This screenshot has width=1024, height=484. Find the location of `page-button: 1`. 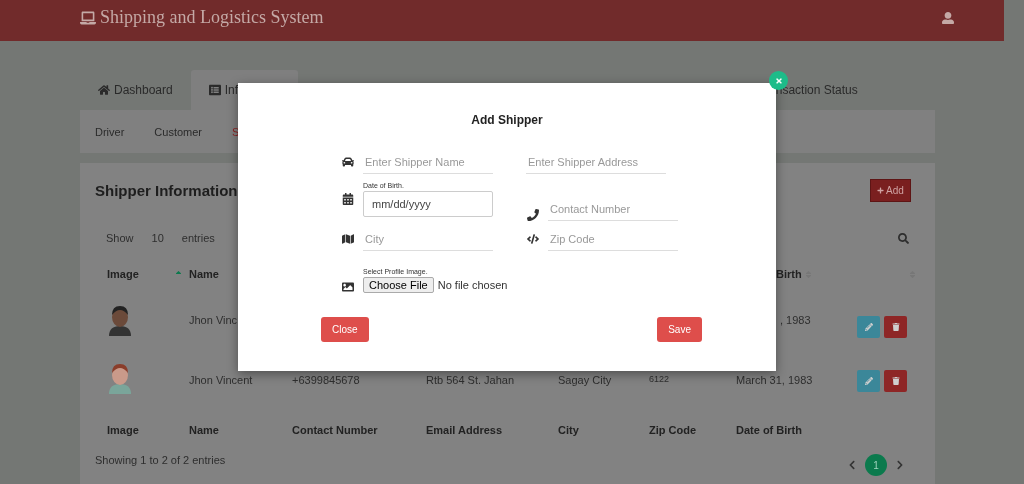

page-button: 1 is located at coordinates (876, 465).